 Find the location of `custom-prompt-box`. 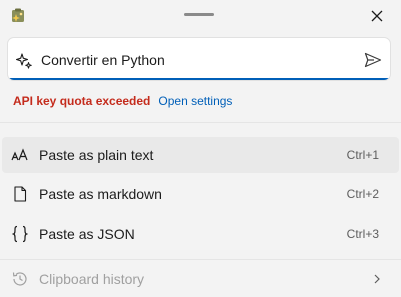

custom-prompt-box is located at coordinates (199, 59).